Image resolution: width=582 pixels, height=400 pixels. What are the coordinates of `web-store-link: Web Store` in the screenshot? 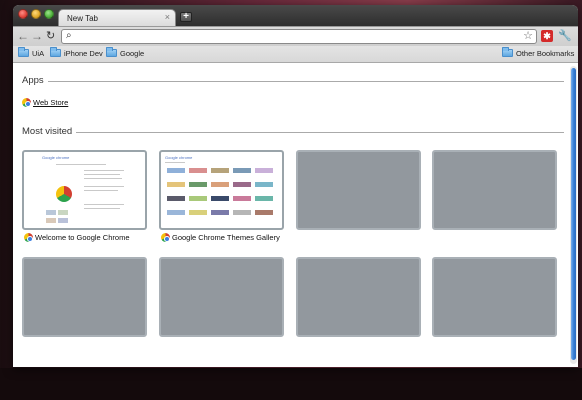 It's located at (45, 102).